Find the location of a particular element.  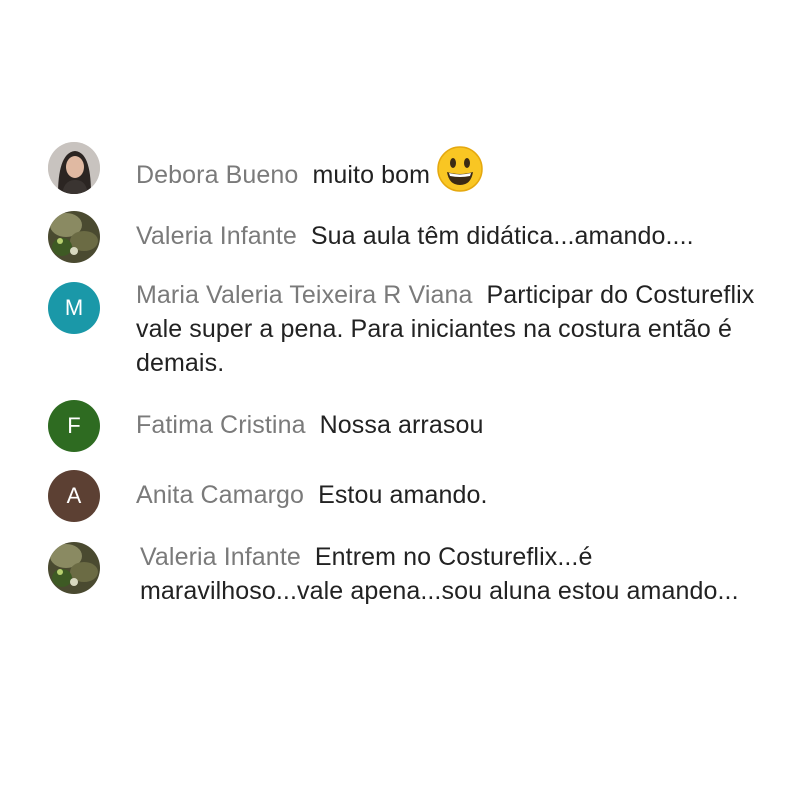

message-text: Anita Camargo Estou amando. is located at coordinates (446, 495).